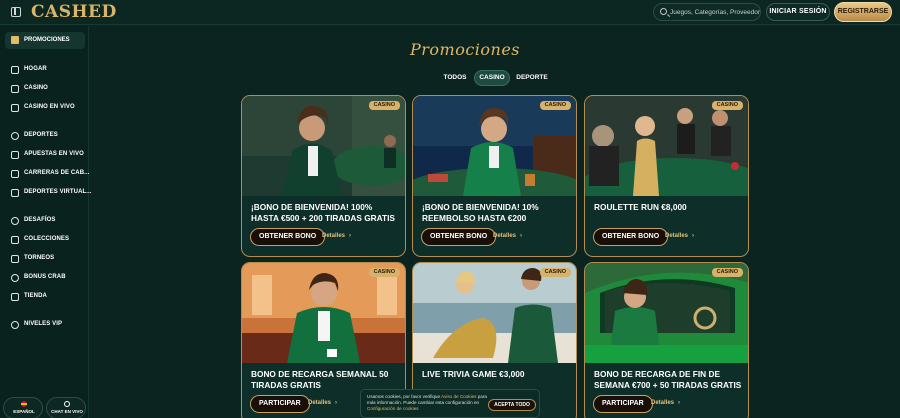 The image size is (900, 418). I want to click on sidebar-item-label: HOGAR, so click(35, 69).